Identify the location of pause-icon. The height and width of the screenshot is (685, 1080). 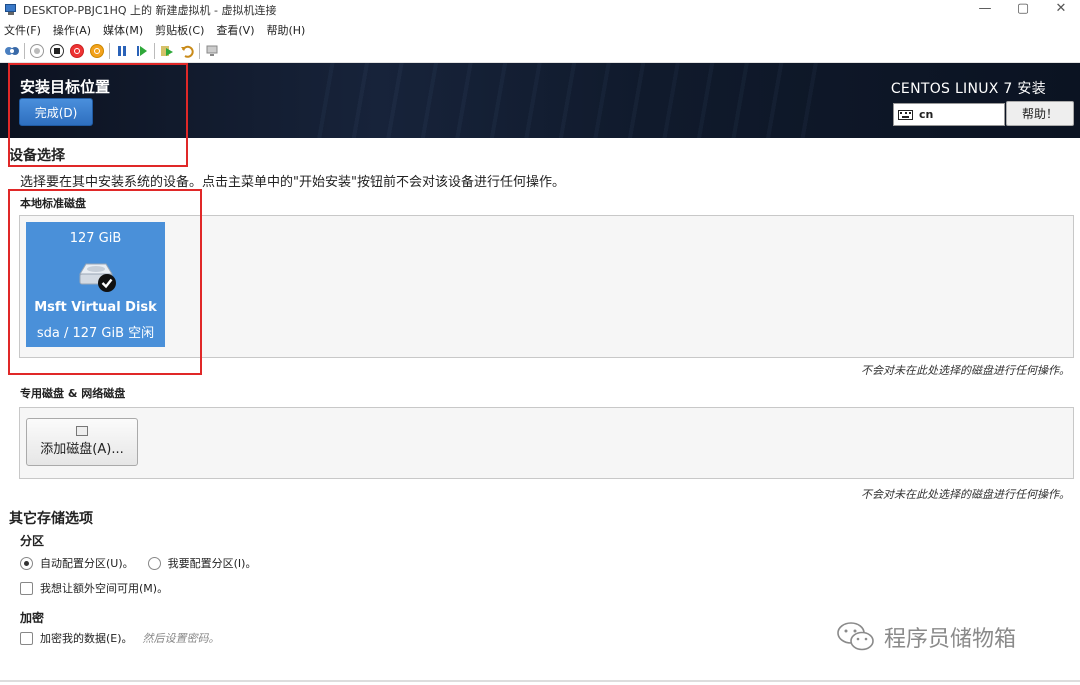
(122, 51).